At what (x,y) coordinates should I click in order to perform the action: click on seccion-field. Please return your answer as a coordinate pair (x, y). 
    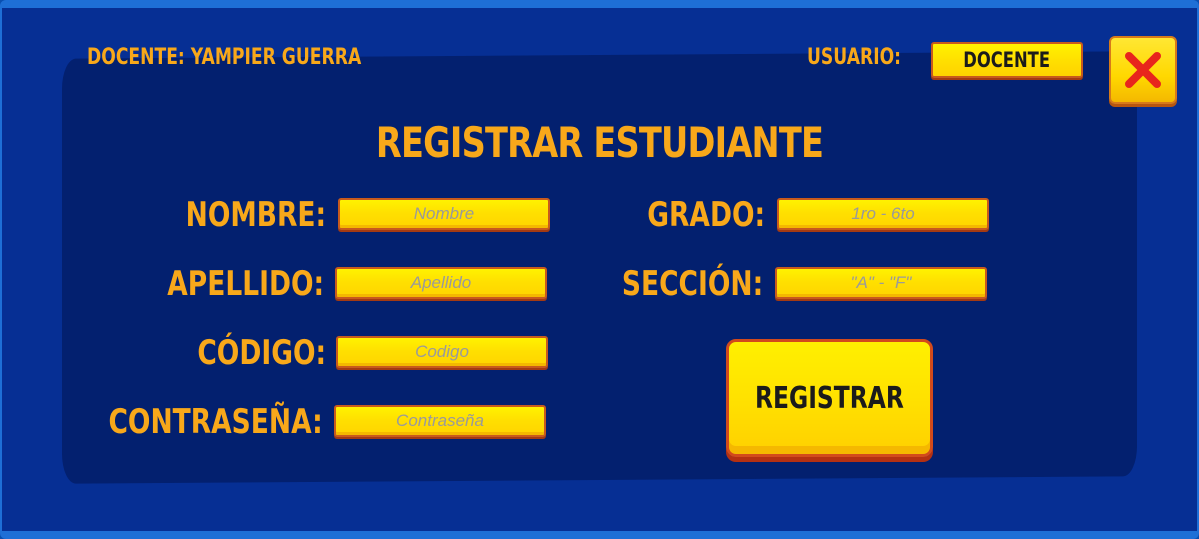
    Looking at the image, I should click on (881, 283).